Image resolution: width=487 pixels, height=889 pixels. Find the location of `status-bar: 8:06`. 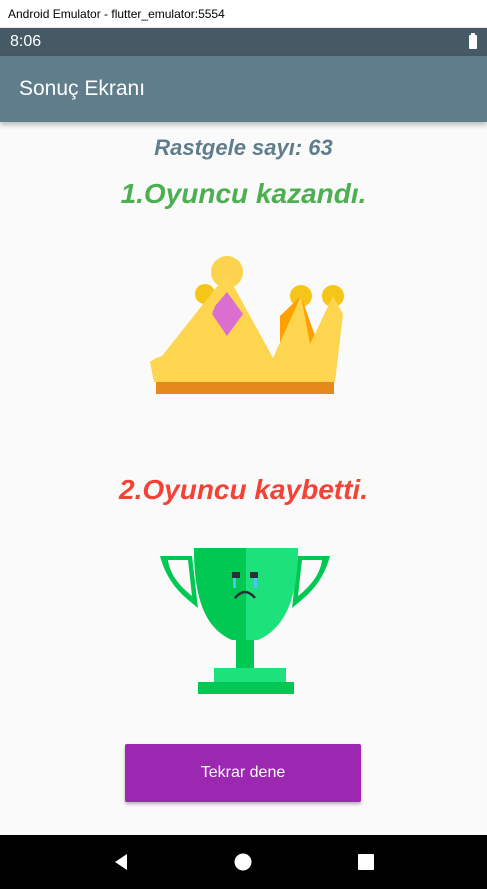

status-bar: 8:06 is located at coordinates (243, 42).